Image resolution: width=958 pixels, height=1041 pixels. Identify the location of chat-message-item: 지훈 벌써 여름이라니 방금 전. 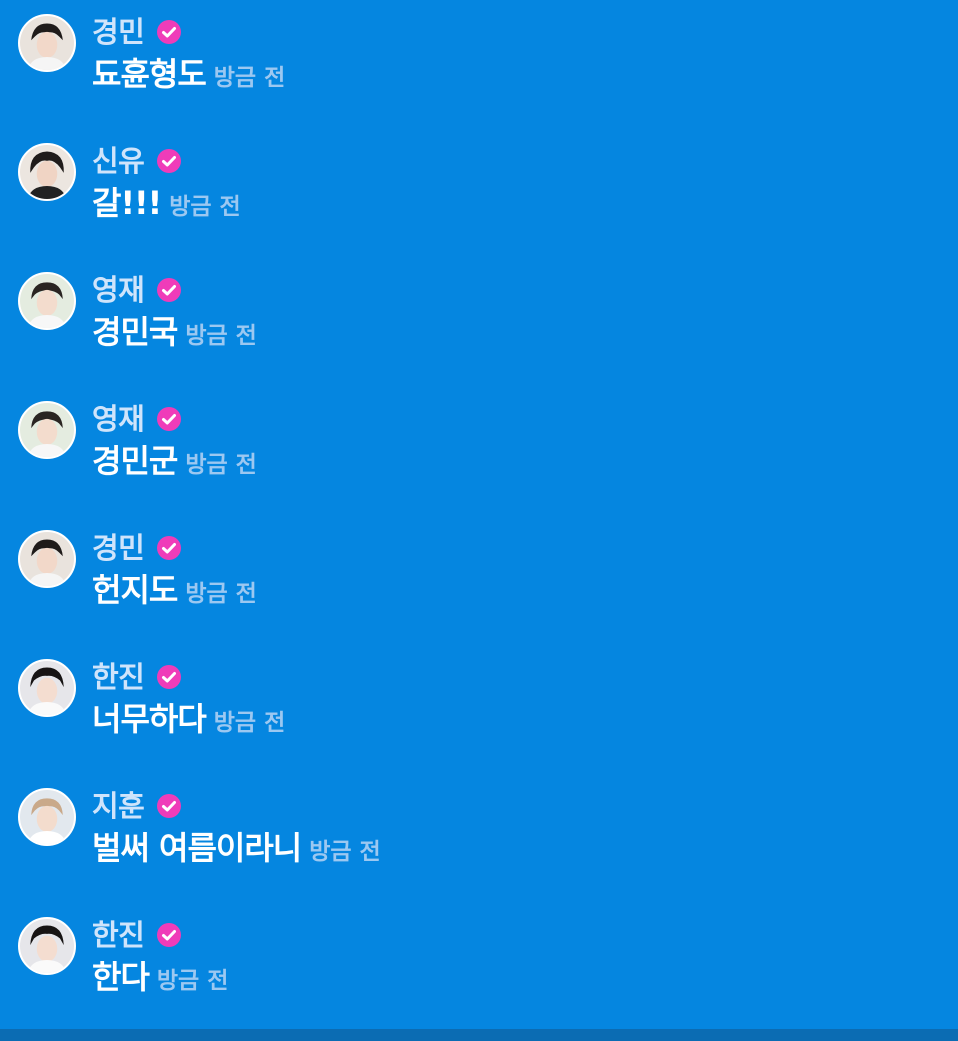
(479, 829).